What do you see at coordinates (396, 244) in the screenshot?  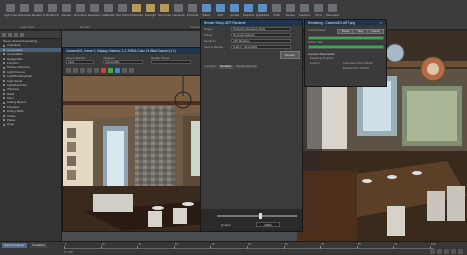 I see `timeline-tick-label: 90` at bounding box center [396, 244].